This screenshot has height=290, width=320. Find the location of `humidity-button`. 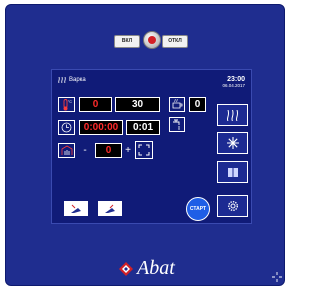

humidity-button is located at coordinates (66, 150).